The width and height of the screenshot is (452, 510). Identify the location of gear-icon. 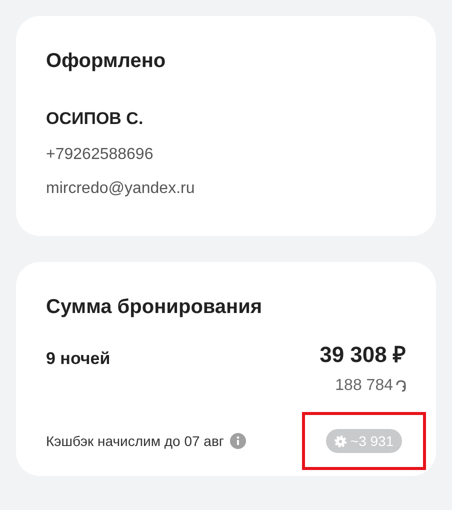
(341, 441).